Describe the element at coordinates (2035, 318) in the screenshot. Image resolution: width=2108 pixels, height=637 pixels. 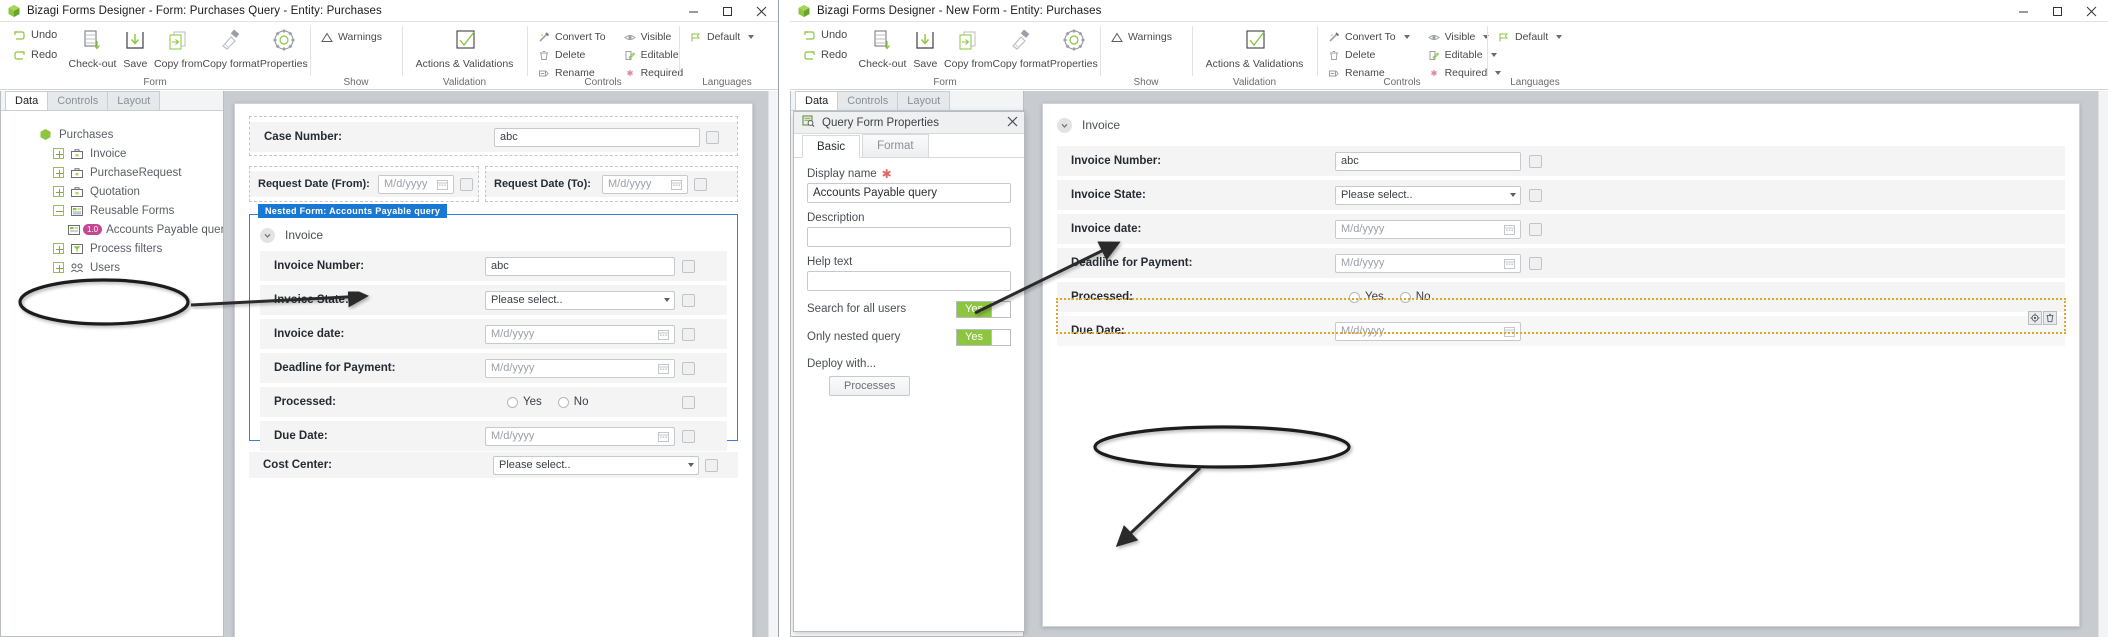
I see `gear-icon` at that location.